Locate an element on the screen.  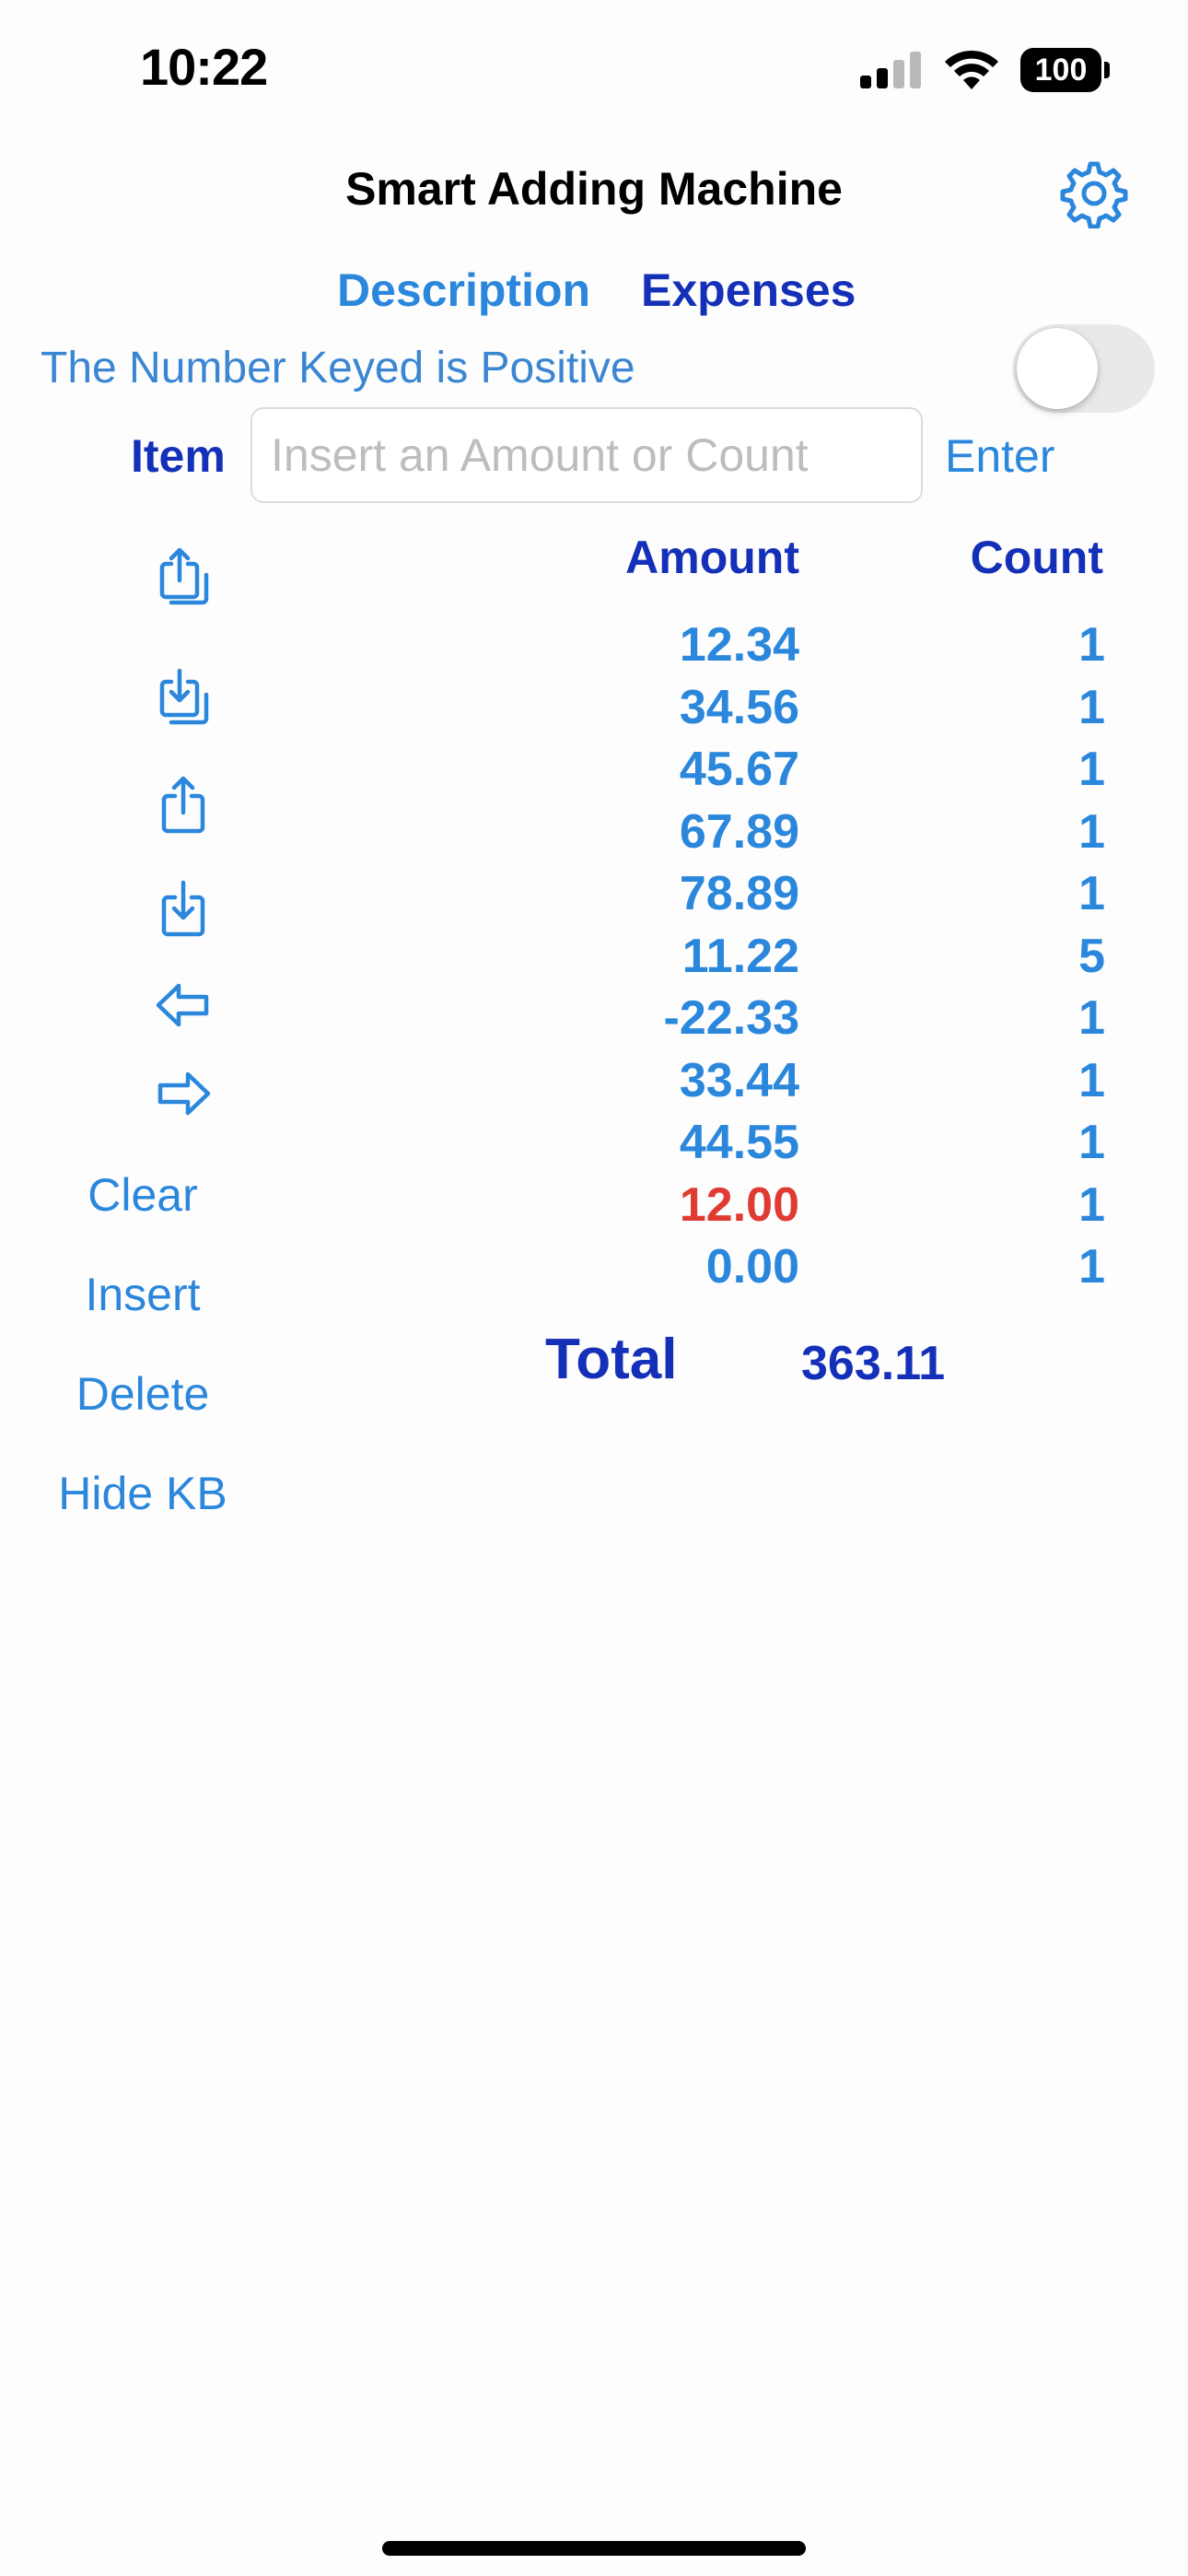
enter-button: Enter is located at coordinates (1000, 456).